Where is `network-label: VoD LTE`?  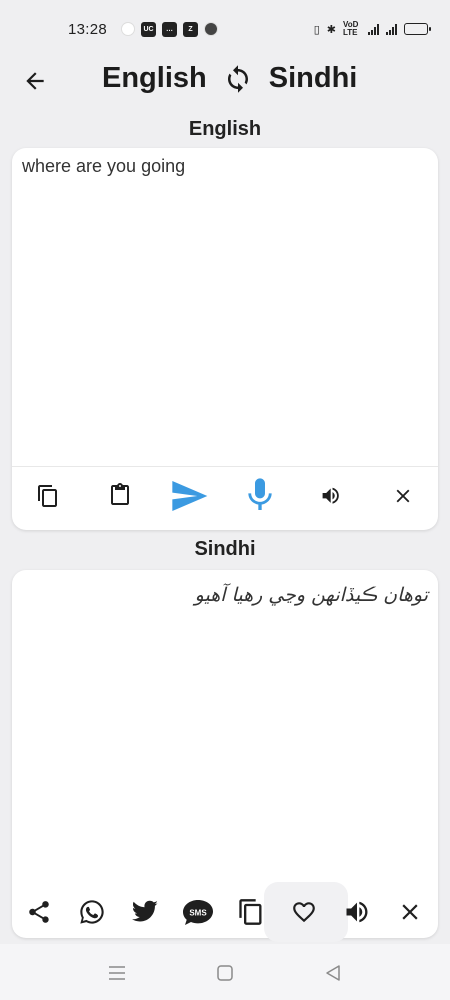 network-label: VoD LTE is located at coordinates (351, 28).